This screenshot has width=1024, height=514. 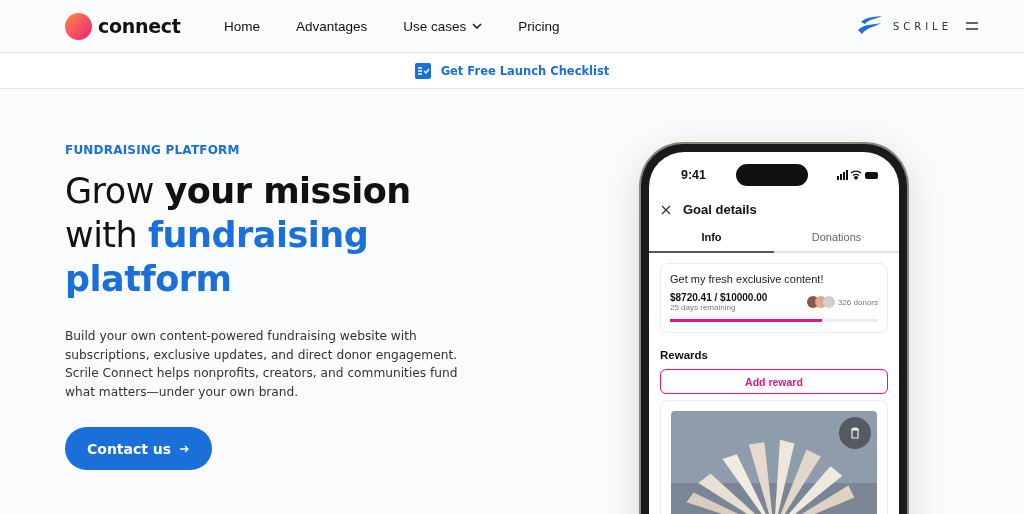 What do you see at coordinates (539, 26) in the screenshot?
I see `nav-link: Pricing` at bounding box center [539, 26].